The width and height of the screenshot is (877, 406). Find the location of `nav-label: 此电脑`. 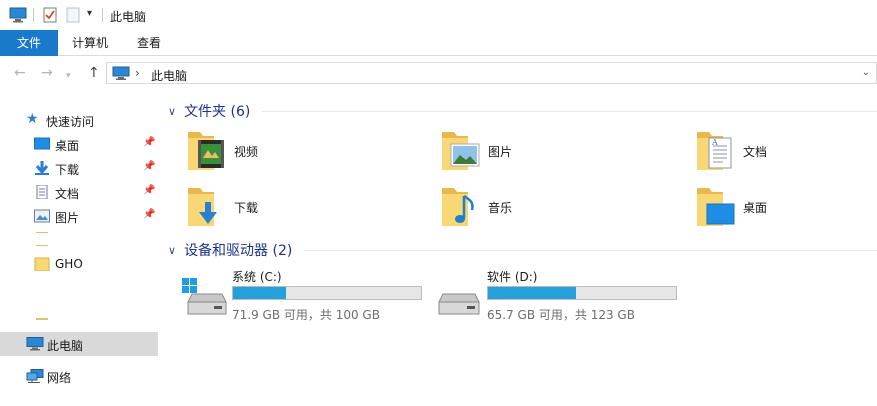

nav-label: 此电脑 is located at coordinates (65, 346).